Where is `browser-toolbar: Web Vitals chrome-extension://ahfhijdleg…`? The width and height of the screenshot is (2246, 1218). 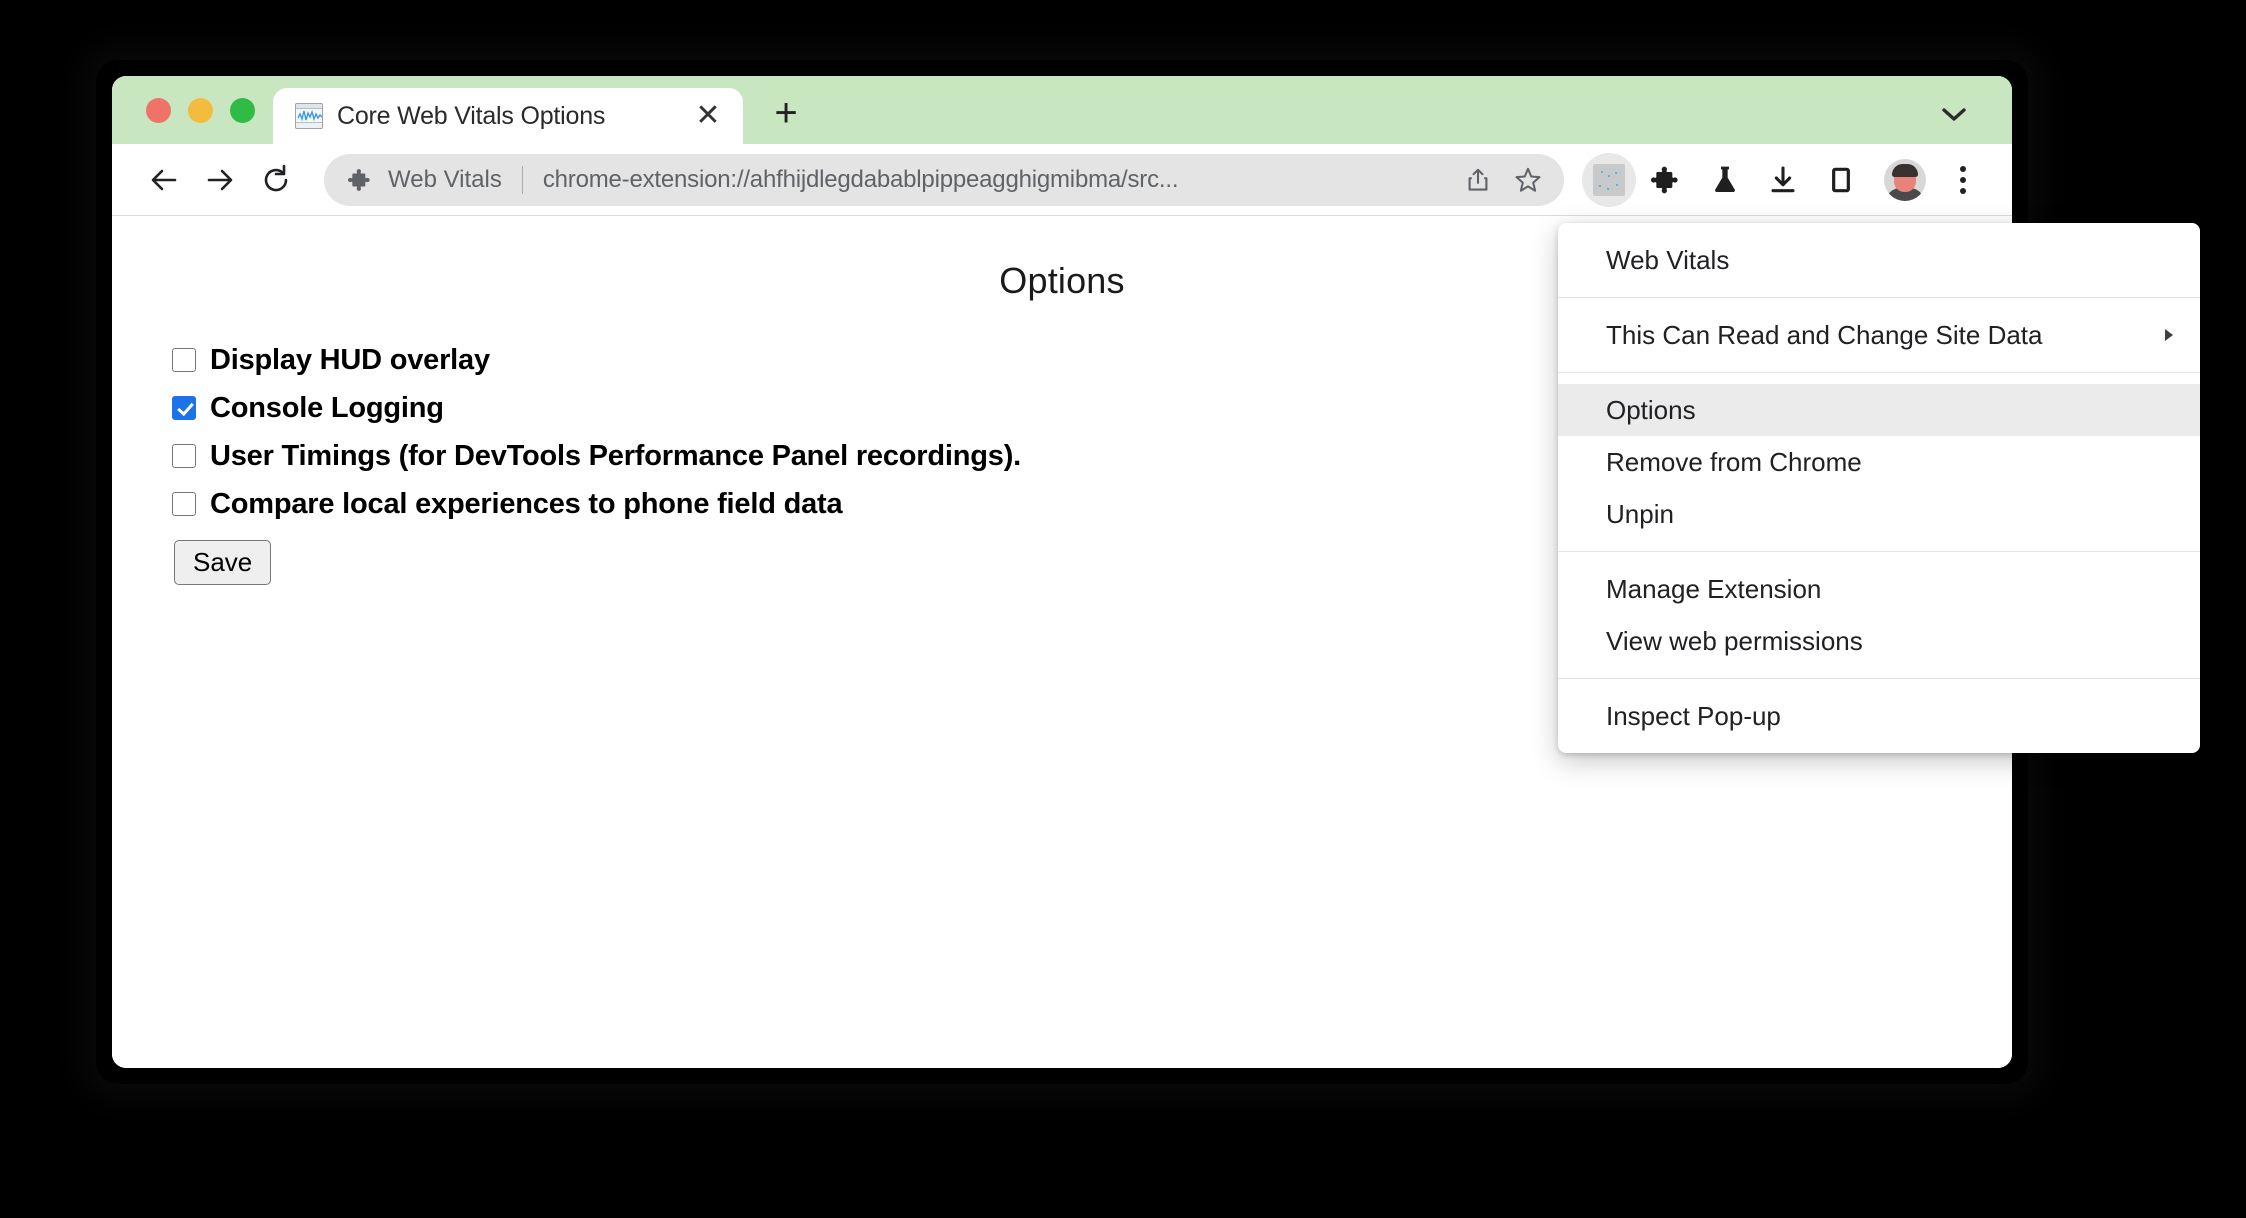 browser-toolbar: Web Vitals chrome-extension://ahfhijdleg… is located at coordinates (1062, 180).